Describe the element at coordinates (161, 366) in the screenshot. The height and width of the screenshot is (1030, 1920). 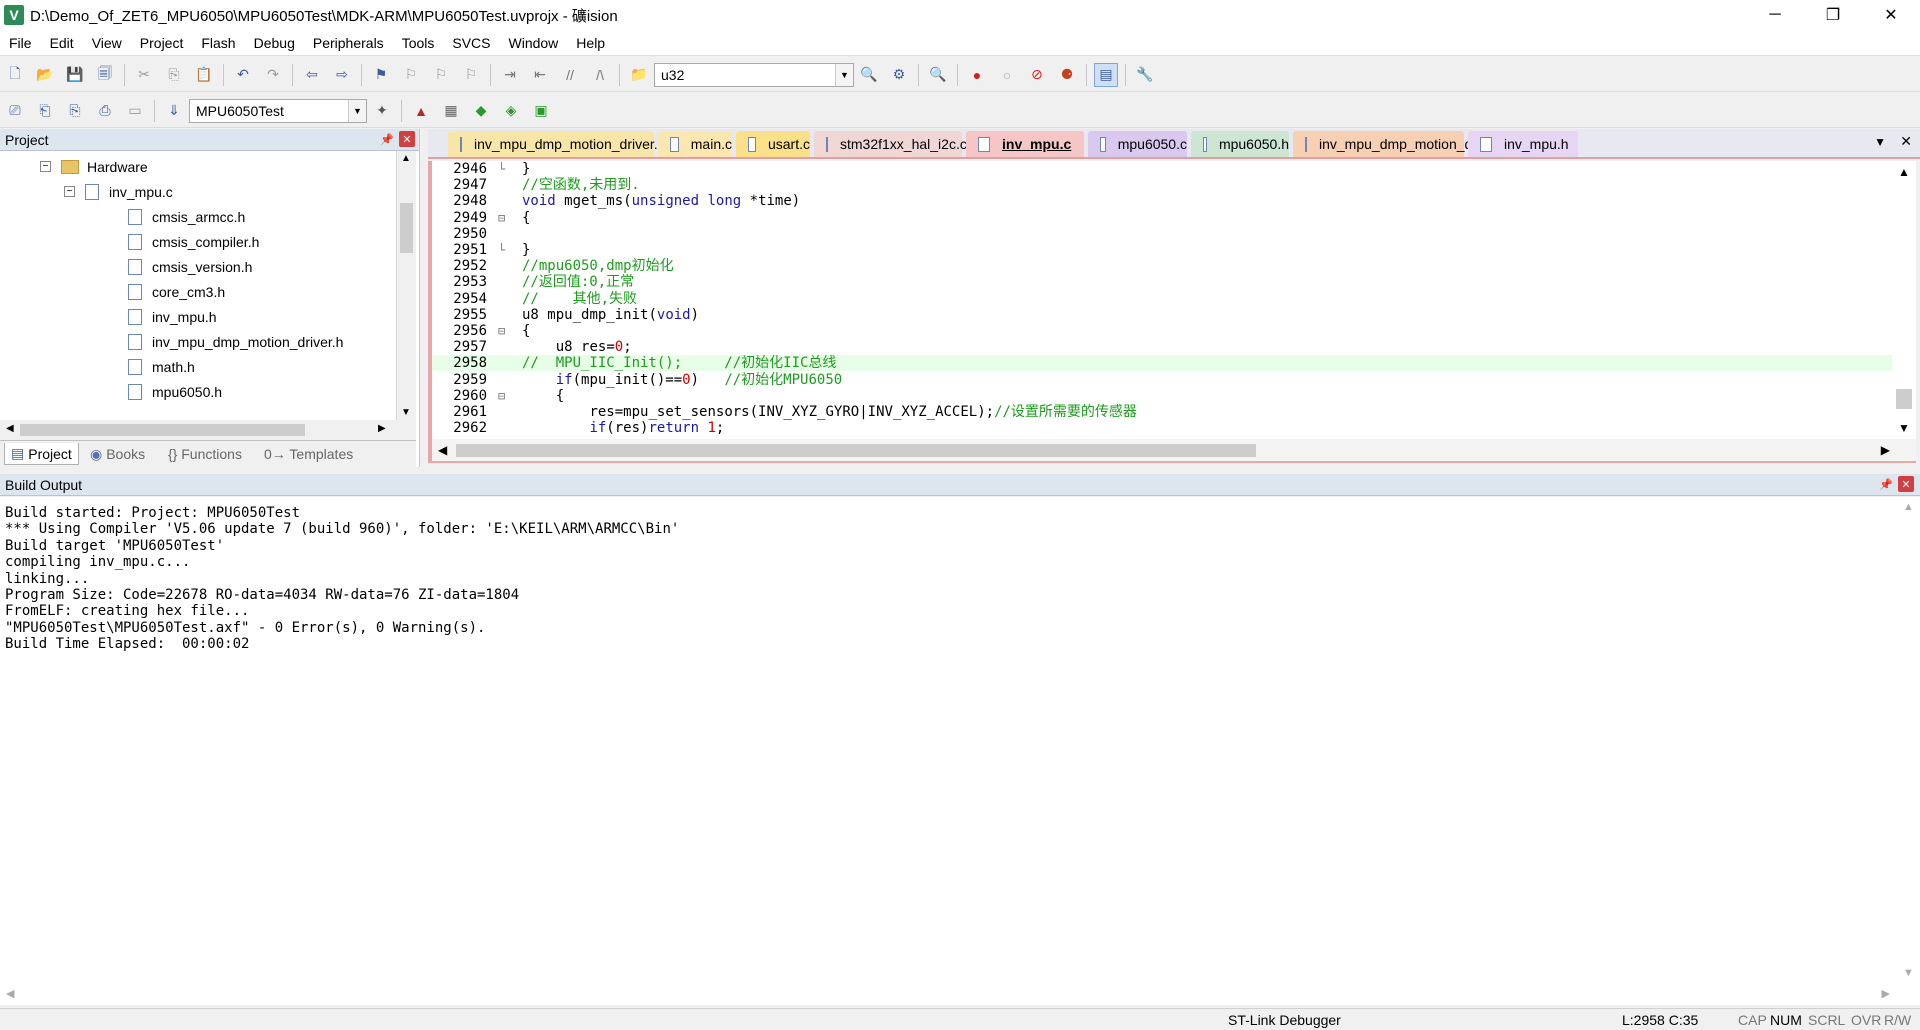
I see `tree-item: math.h` at that location.